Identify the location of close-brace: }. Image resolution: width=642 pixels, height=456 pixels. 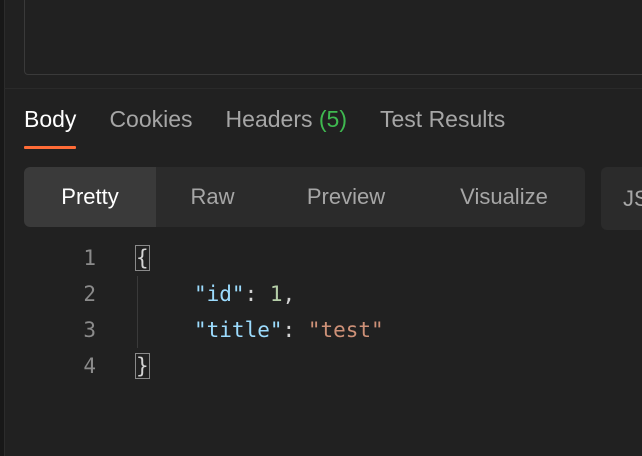
(142, 366).